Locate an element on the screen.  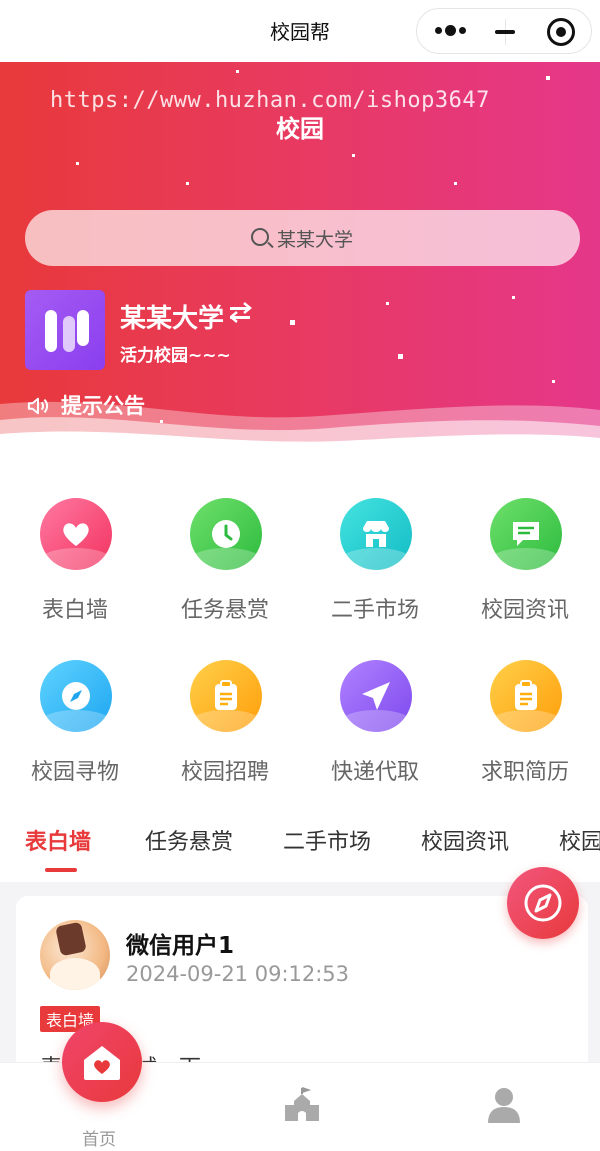
search-icon is located at coordinates (260, 237).